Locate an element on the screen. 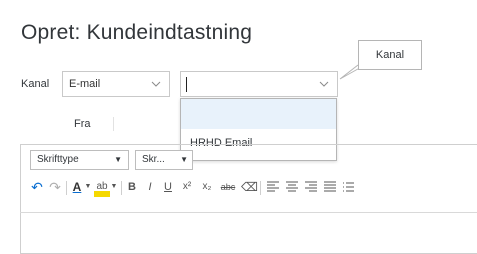 The height and width of the screenshot is (254, 477). align-center-icon is located at coordinates (292, 187).